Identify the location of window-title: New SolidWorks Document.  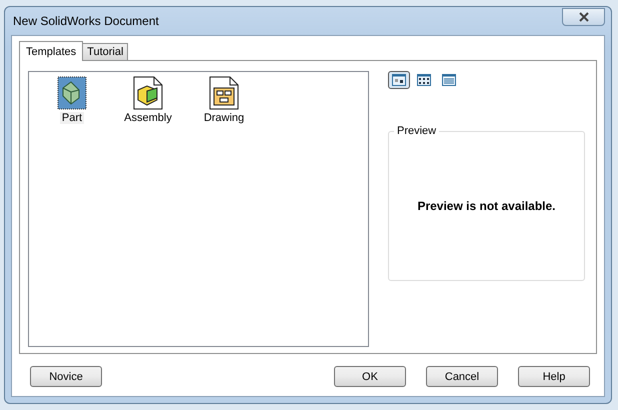
(85, 21).